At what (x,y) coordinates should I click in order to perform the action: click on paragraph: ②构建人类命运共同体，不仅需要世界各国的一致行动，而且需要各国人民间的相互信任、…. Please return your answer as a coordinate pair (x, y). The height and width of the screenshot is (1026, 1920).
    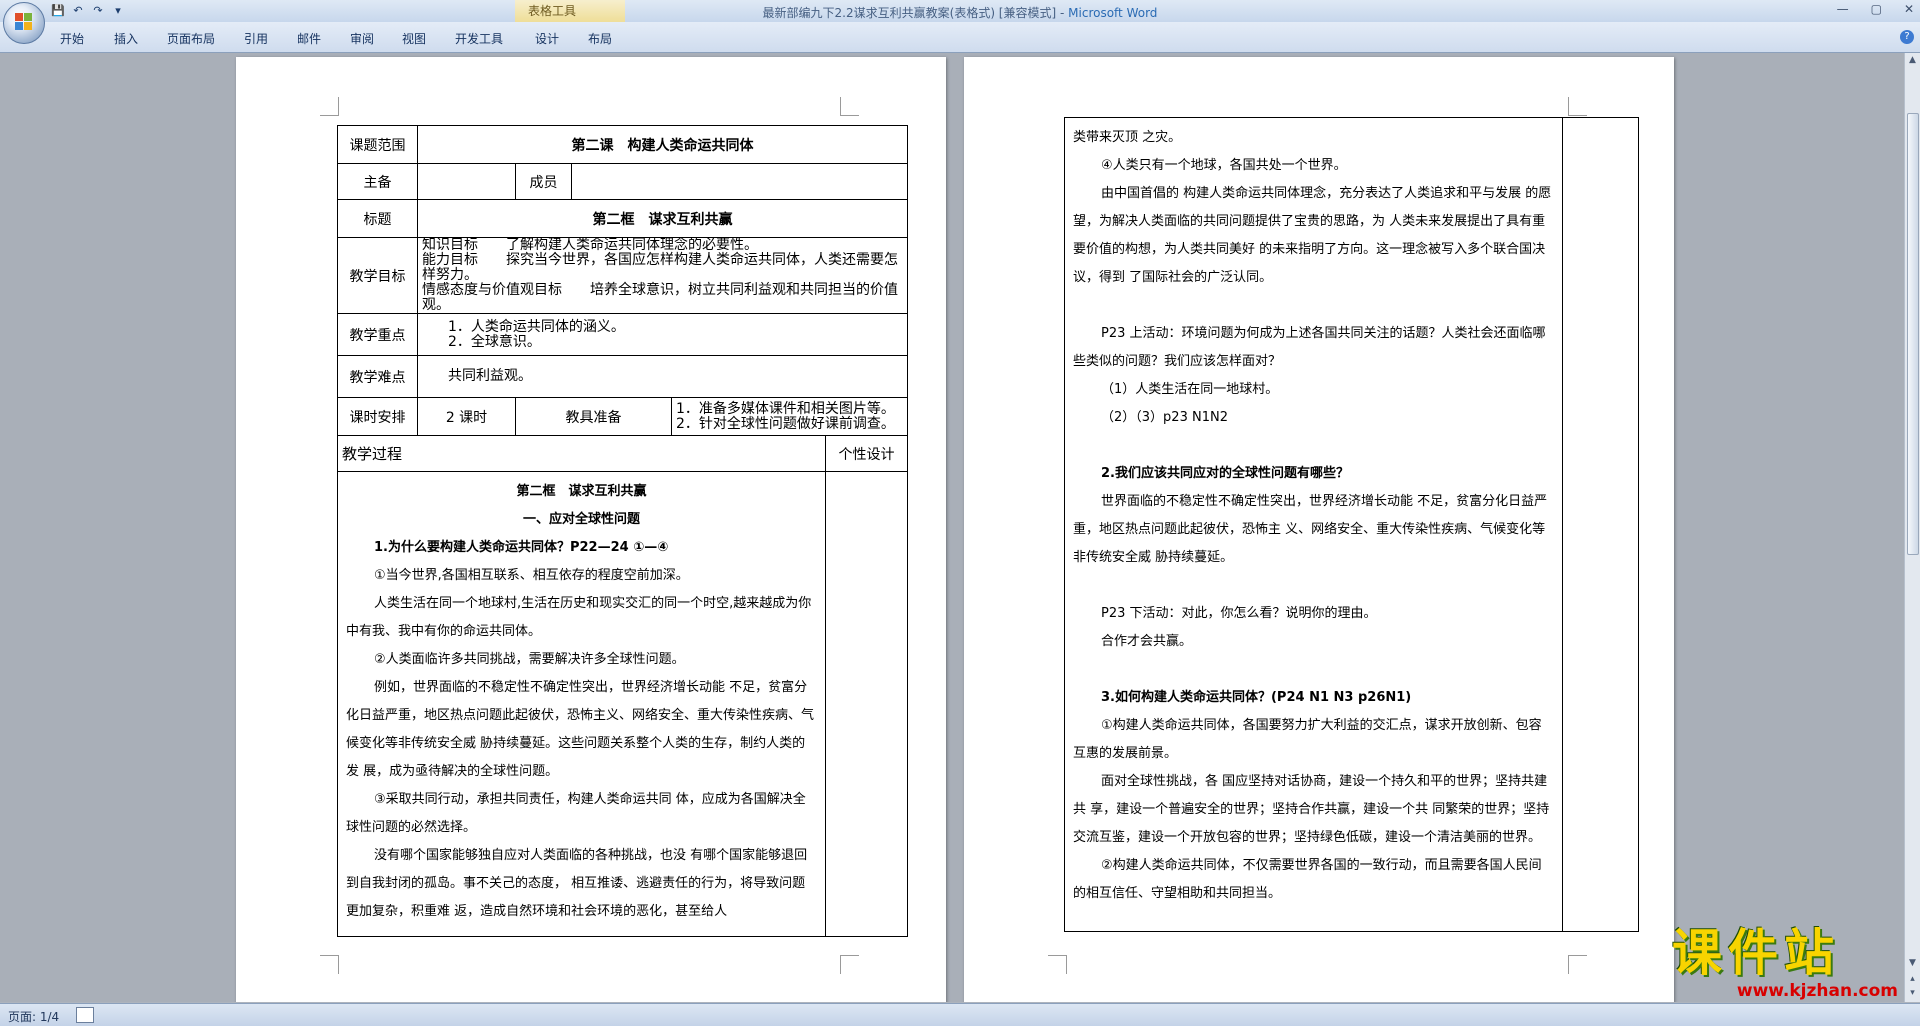
    Looking at the image, I should click on (1313, 880).